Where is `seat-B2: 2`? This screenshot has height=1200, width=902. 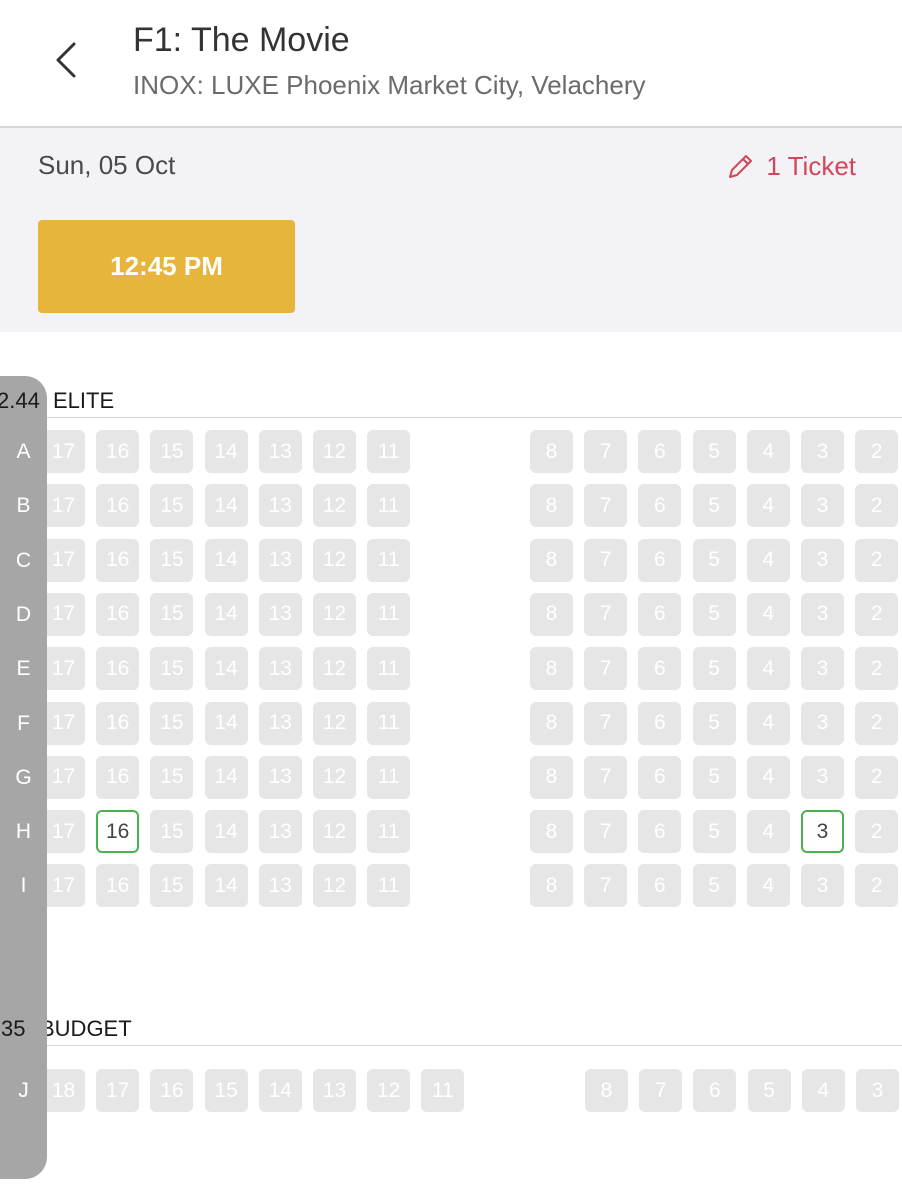
seat-B2: 2 is located at coordinates (877, 506).